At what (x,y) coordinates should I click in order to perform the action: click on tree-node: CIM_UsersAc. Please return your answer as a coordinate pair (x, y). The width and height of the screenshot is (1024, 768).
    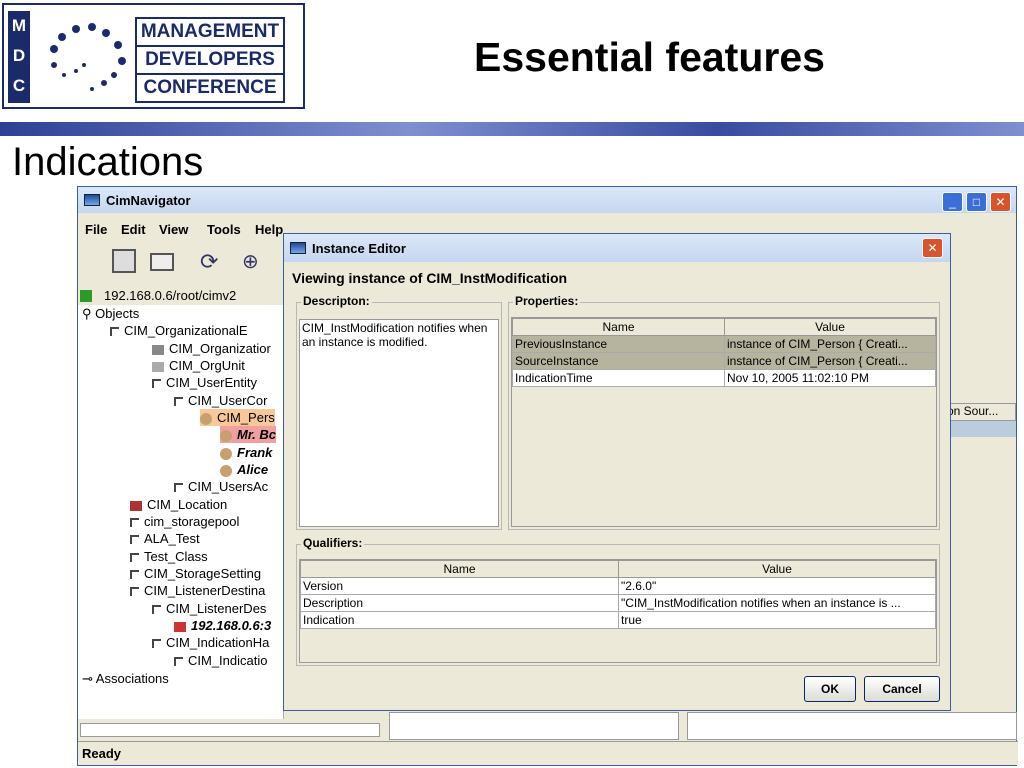
    Looking at the image, I should click on (221, 486).